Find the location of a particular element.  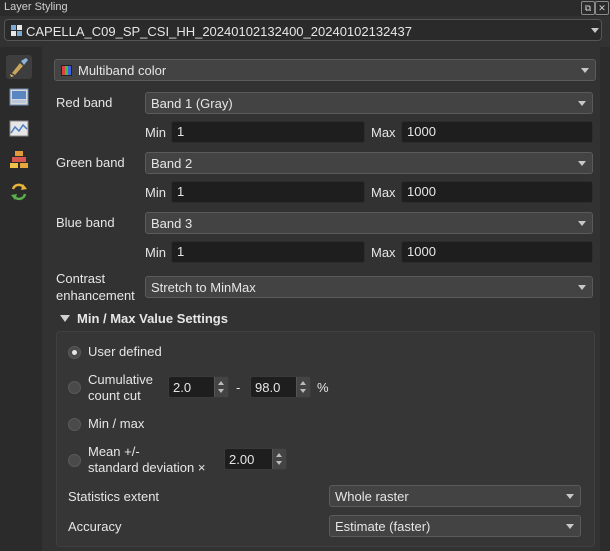

symbology-tab is located at coordinates (19, 67).